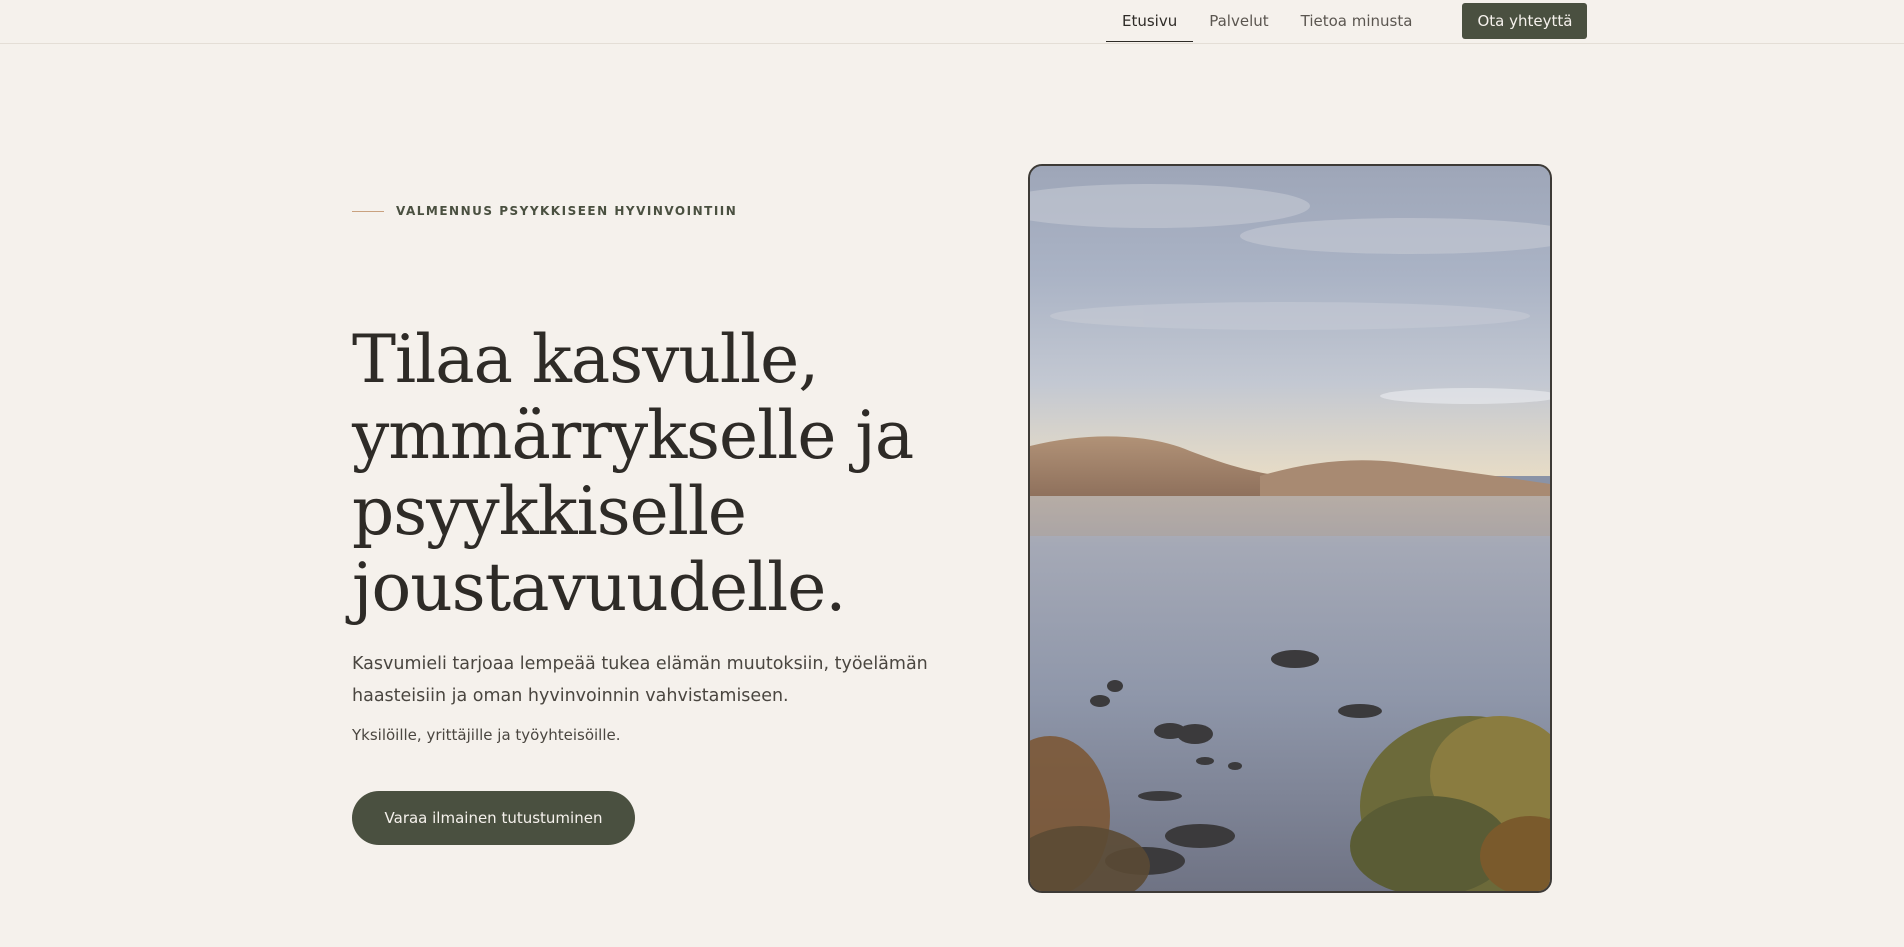 This screenshot has width=1904, height=947. What do you see at coordinates (1150, 21) in the screenshot?
I see `nav-link-etusivu: Etusivu` at bounding box center [1150, 21].